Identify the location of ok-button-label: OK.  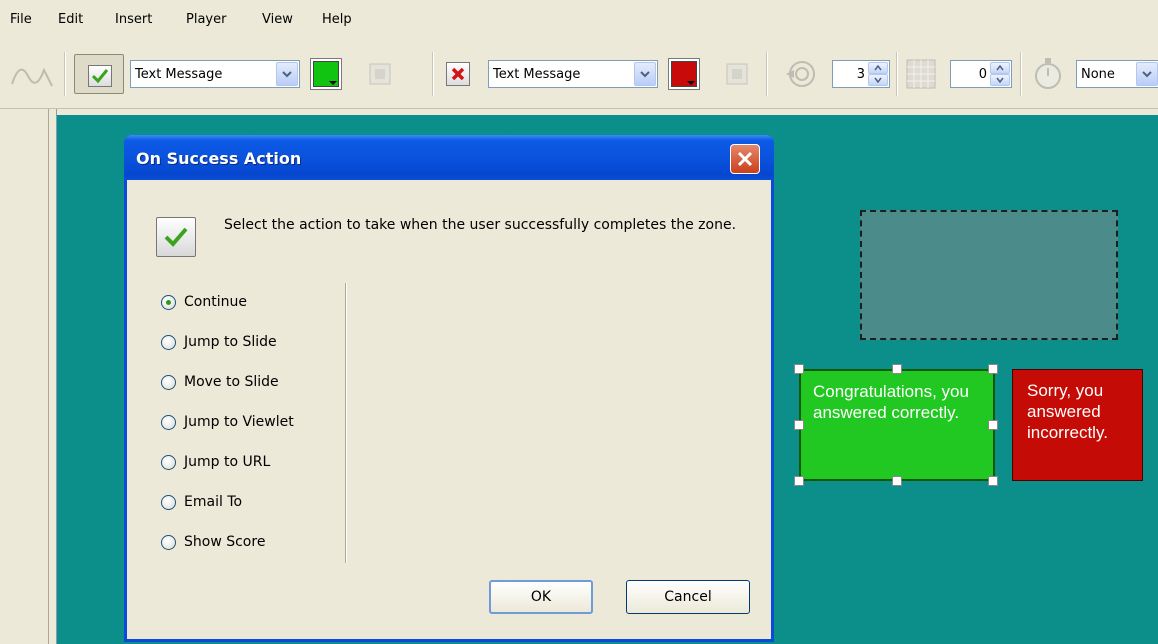
(541, 597).